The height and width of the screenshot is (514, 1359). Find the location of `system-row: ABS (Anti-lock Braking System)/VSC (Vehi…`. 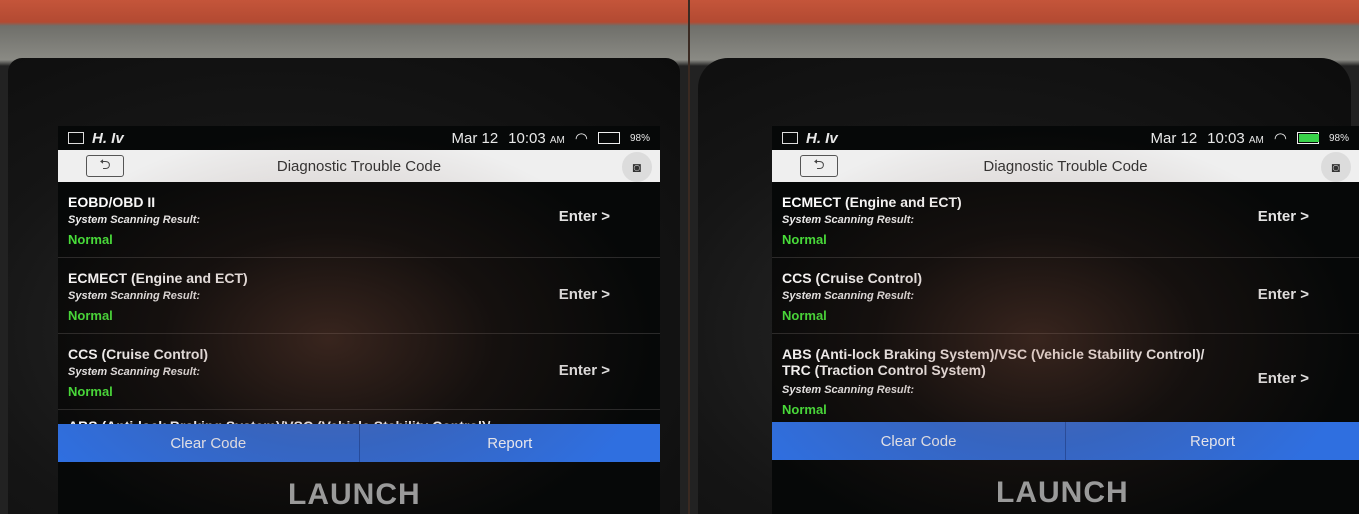

system-row: ABS (Anti-lock Braking System)/VSC (Vehi… is located at coordinates (1065, 380).